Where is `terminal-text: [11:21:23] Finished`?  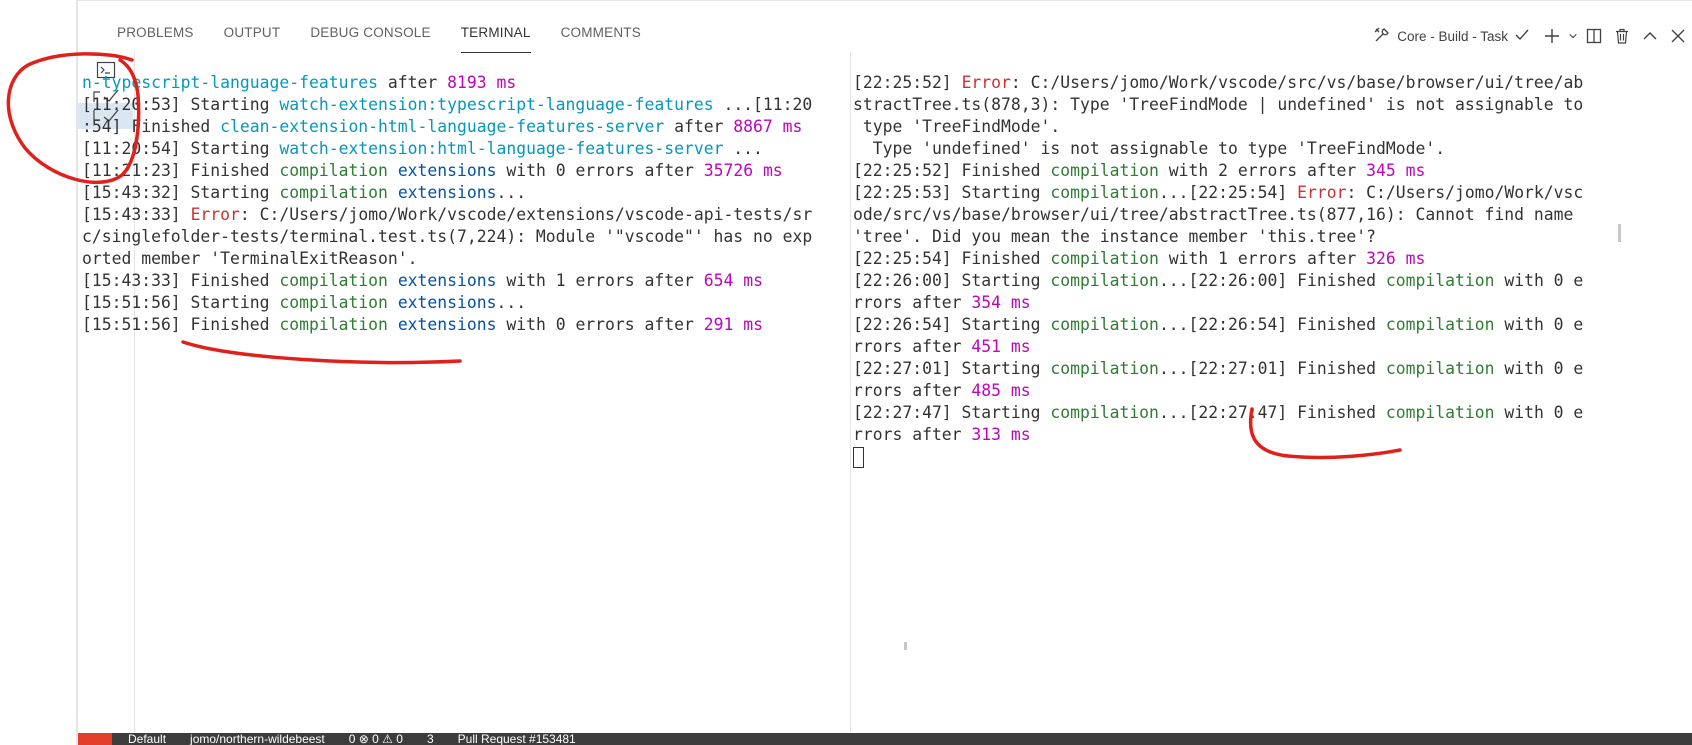 terminal-text: [11:21:23] Finished is located at coordinates (181, 170).